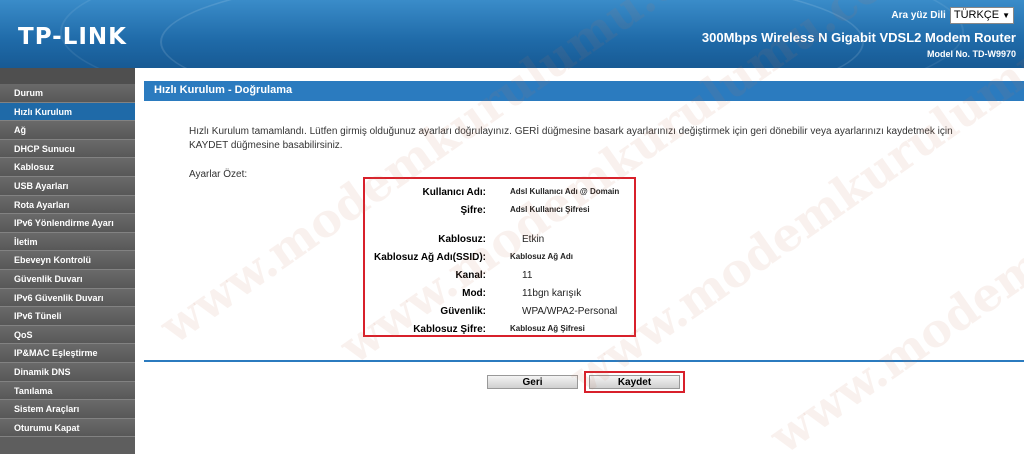  What do you see at coordinates (67, 242) in the screenshot?
I see `sidebar-item-forwarding: İletim` at bounding box center [67, 242].